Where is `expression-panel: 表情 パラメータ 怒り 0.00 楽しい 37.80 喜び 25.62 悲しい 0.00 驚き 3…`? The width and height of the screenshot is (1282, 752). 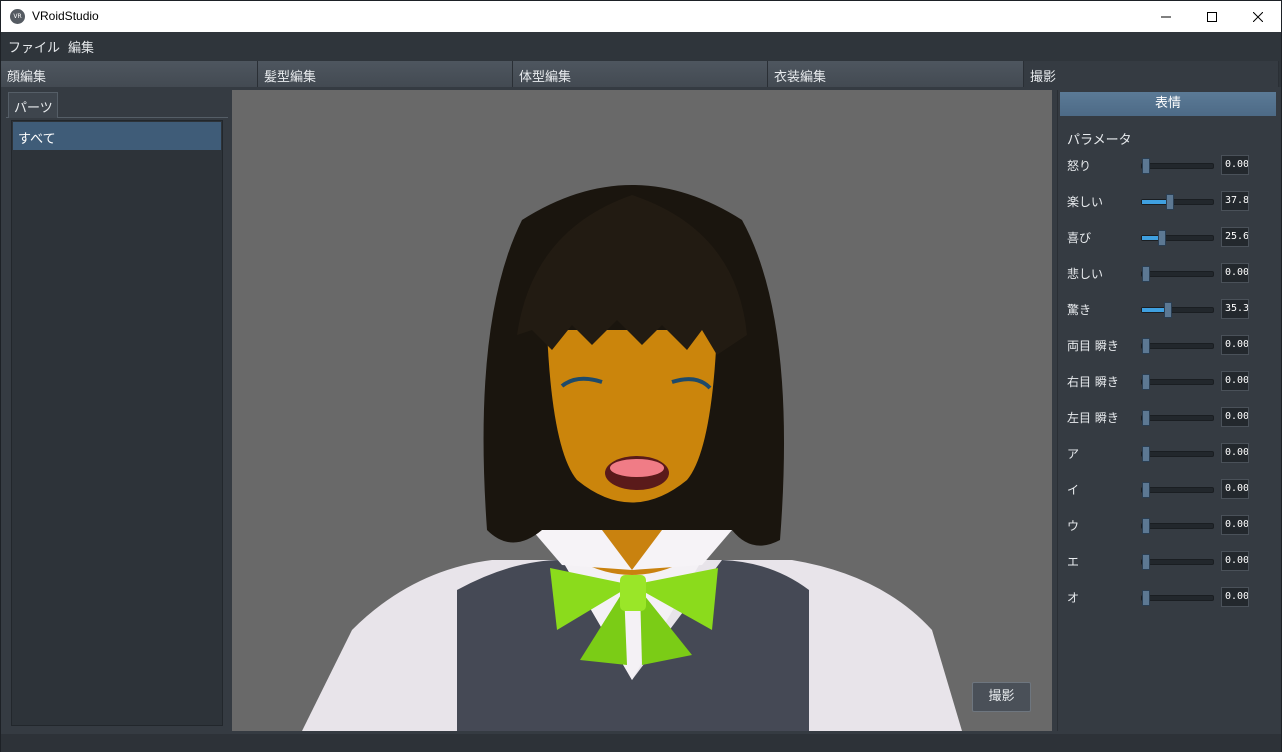 expression-panel: 表情 パラメータ 怒り 0.00 楽しい 37.80 喜び 25.62 悲しい 0.00 驚き 3… is located at coordinates (1167, 410).